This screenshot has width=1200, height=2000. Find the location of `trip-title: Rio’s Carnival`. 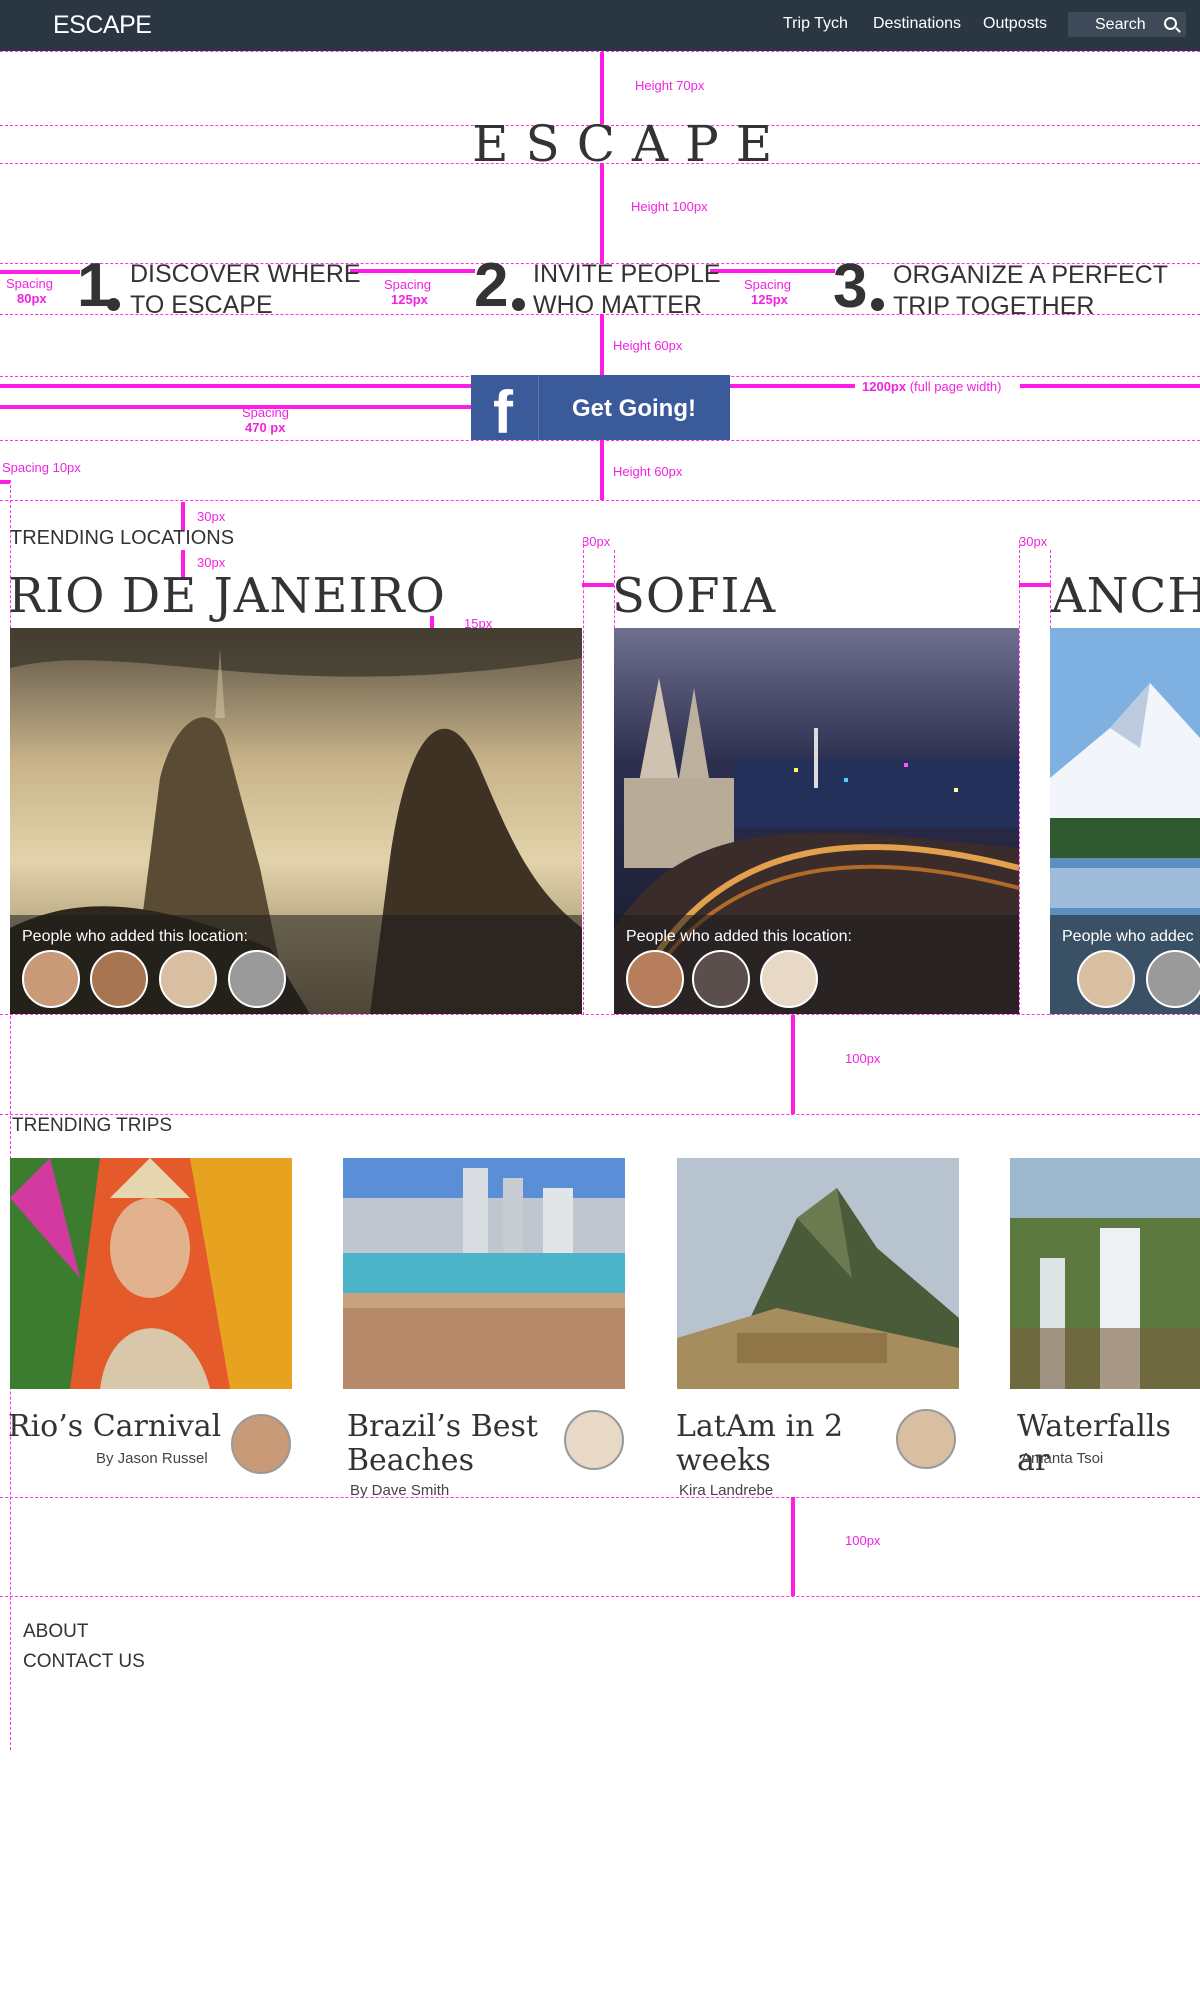

trip-title: Rio’s Carnival is located at coordinates (114, 1427).